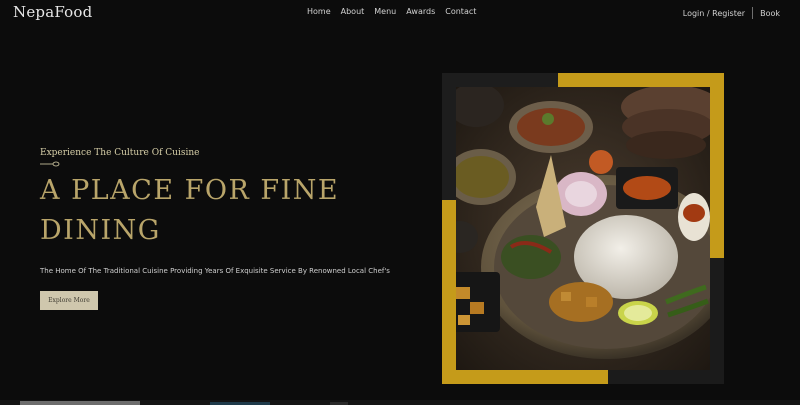 This screenshot has width=800, height=405. I want to click on hero-headline-line2: DINING, so click(100, 230).